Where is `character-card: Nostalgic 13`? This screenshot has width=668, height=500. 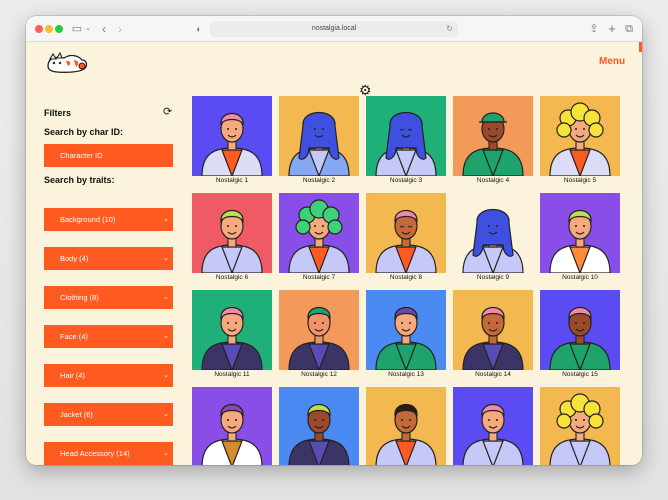
character-card: Nostalgic 13 is located at coordinates (406, 334).